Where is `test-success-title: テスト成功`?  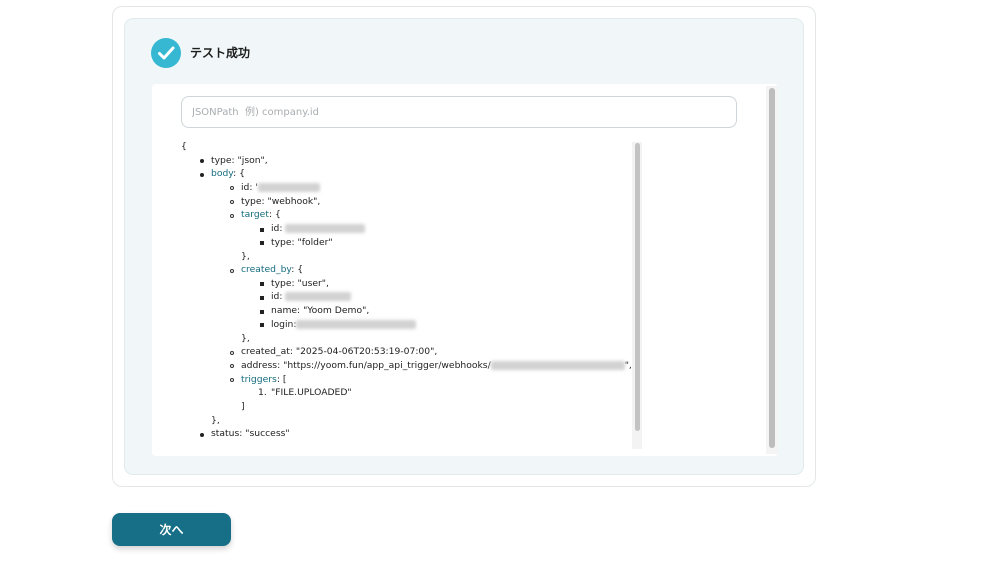 test-success-title: テスト成功 is located at coordinates (220, 53).